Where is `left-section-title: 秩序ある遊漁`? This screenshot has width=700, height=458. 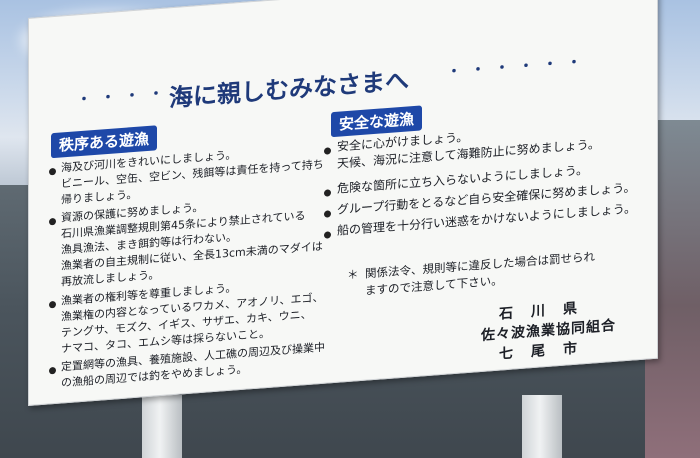
left-section-title: 秩序ある遊漁 is located at coordinates (104, 142).